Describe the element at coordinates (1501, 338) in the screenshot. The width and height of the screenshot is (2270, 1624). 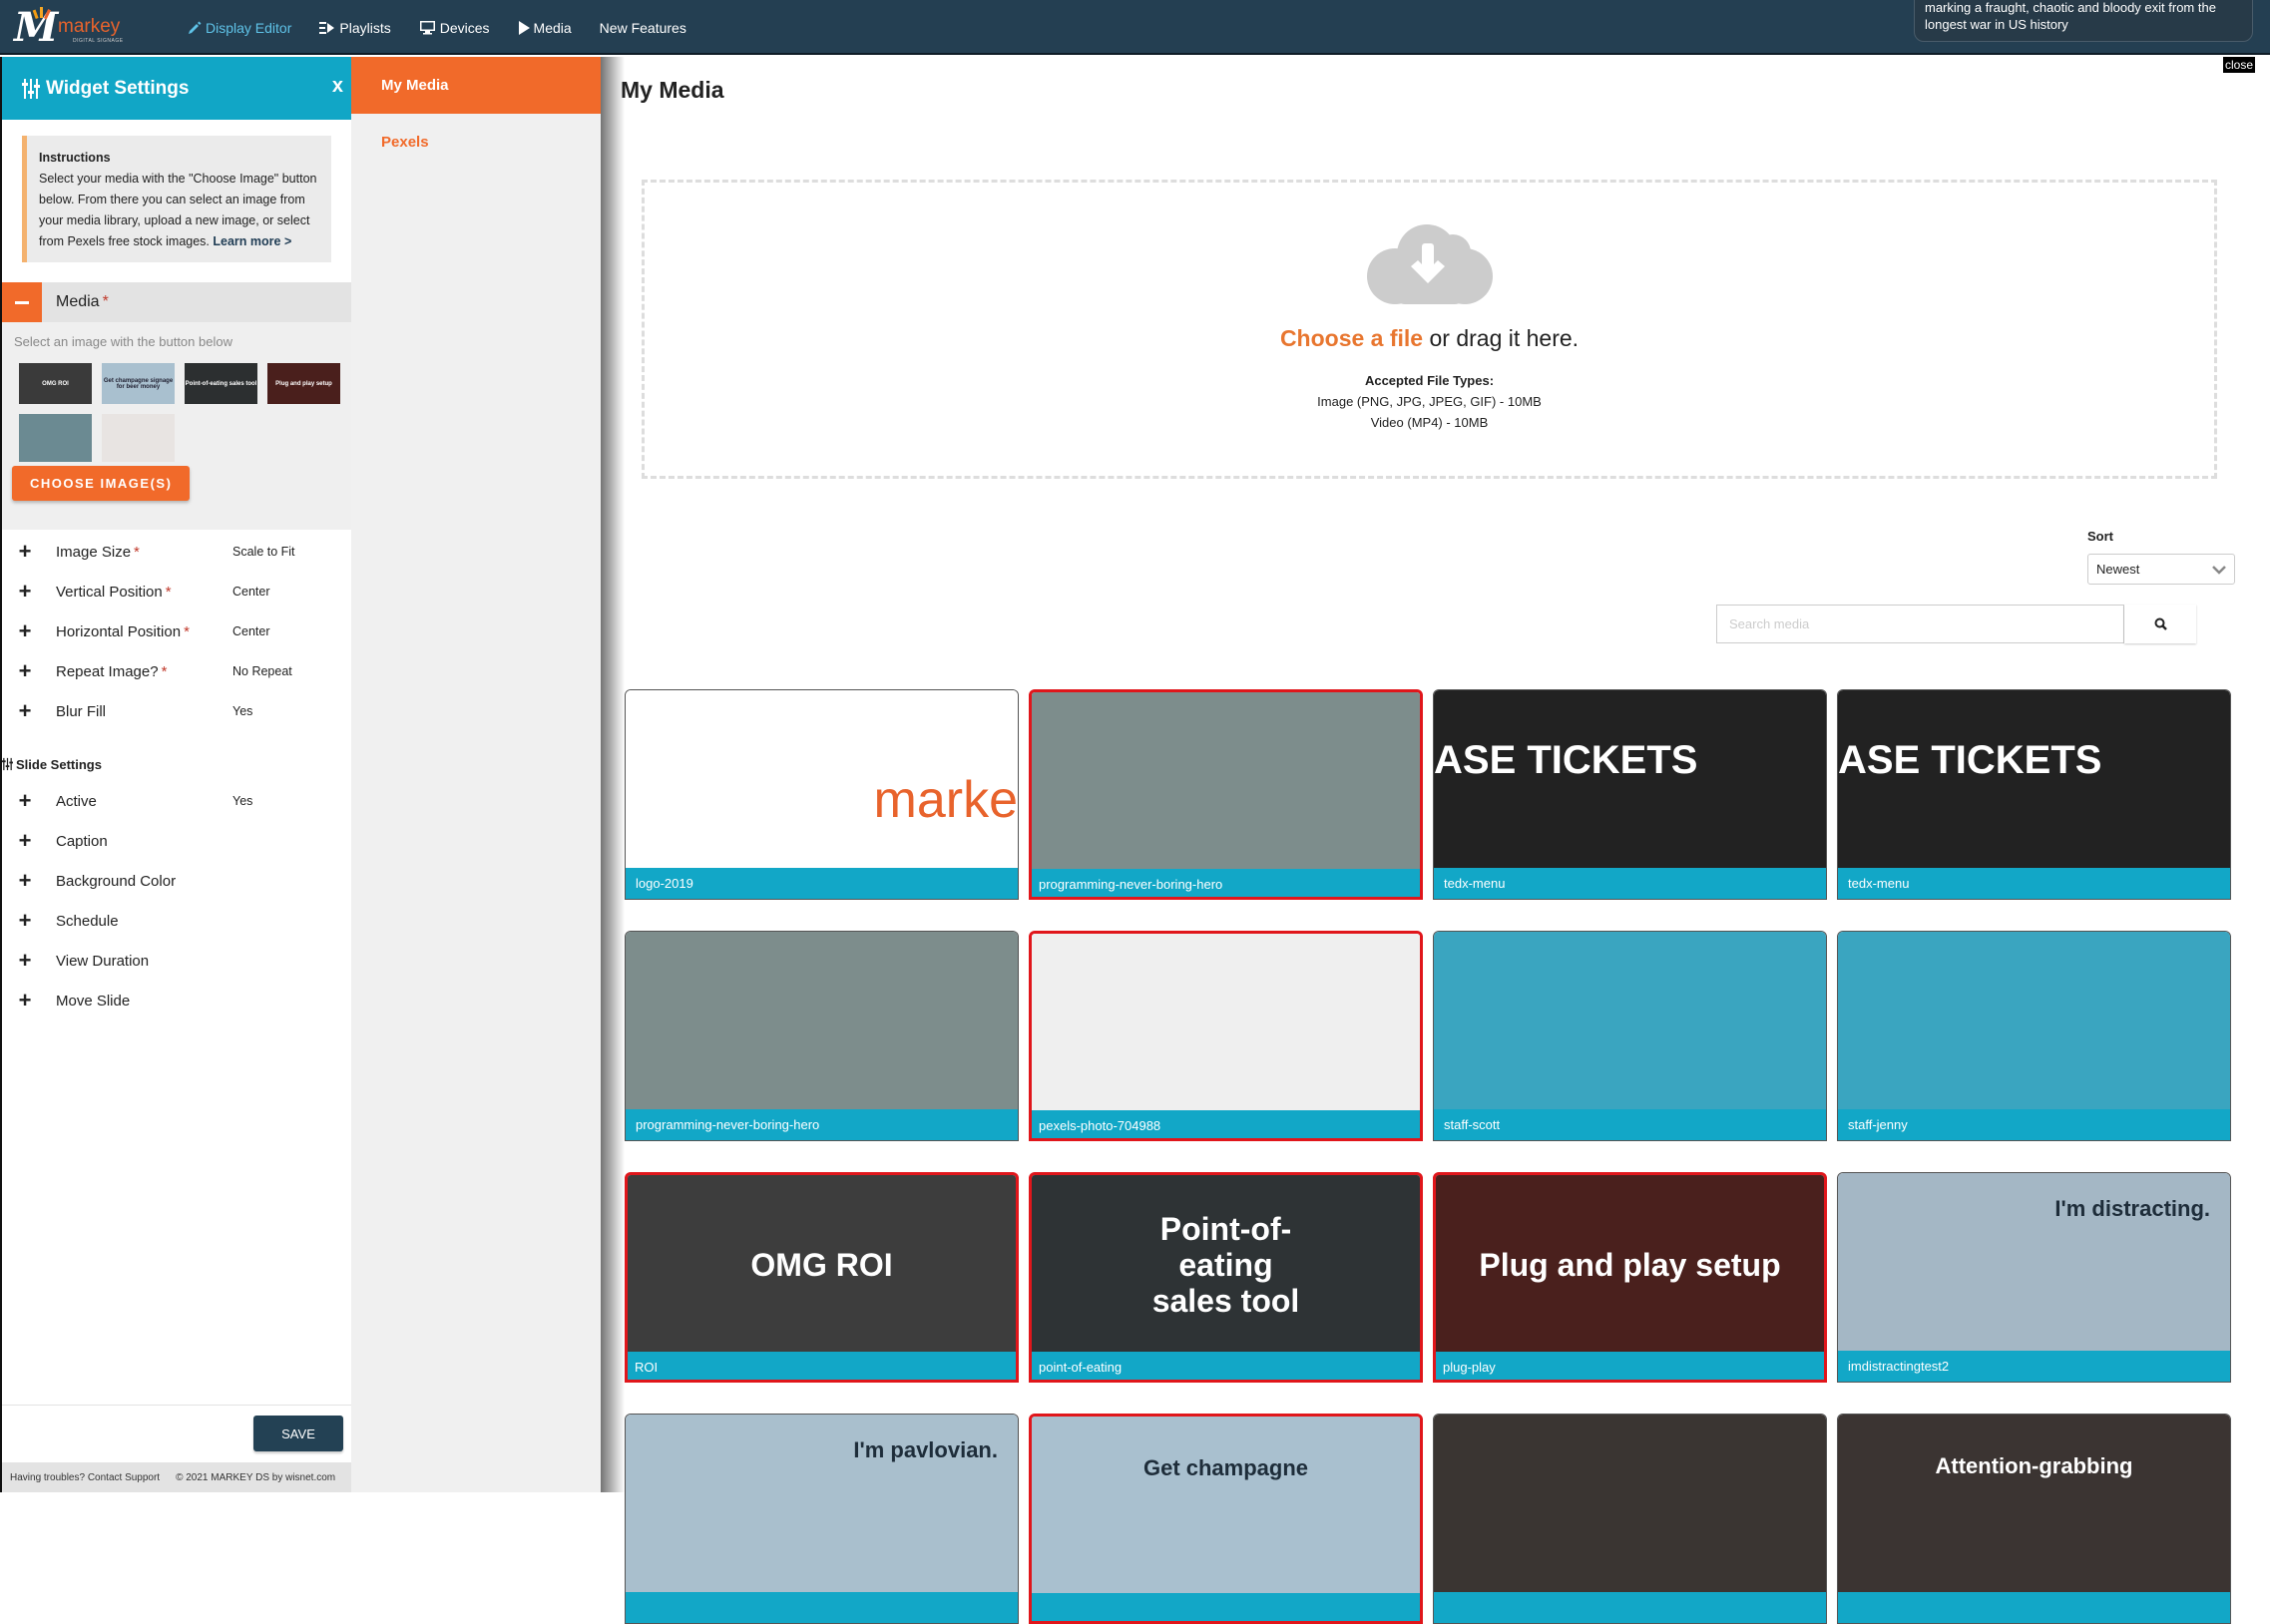
I see `dropzone-rest: or drag it here.` at that location.